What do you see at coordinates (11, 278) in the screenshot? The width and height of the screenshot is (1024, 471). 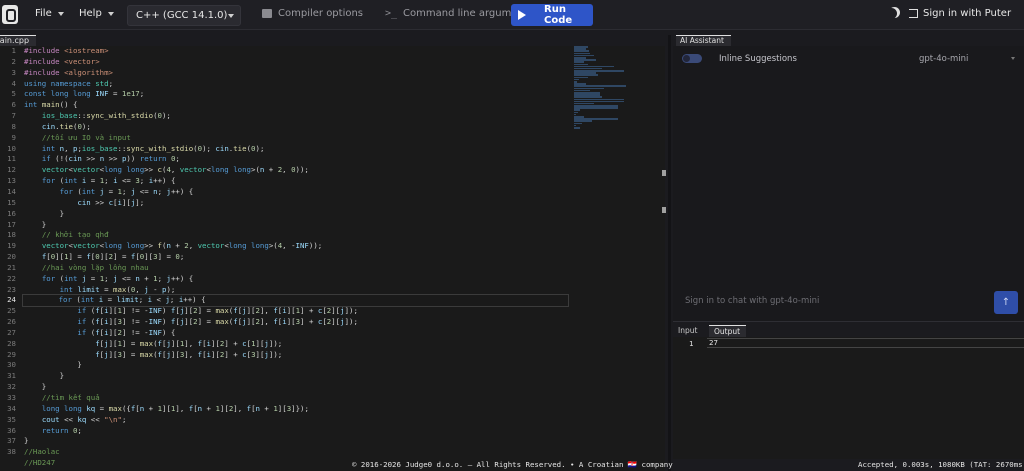 I see `line-number: 22` at bounding box center [11, 278].